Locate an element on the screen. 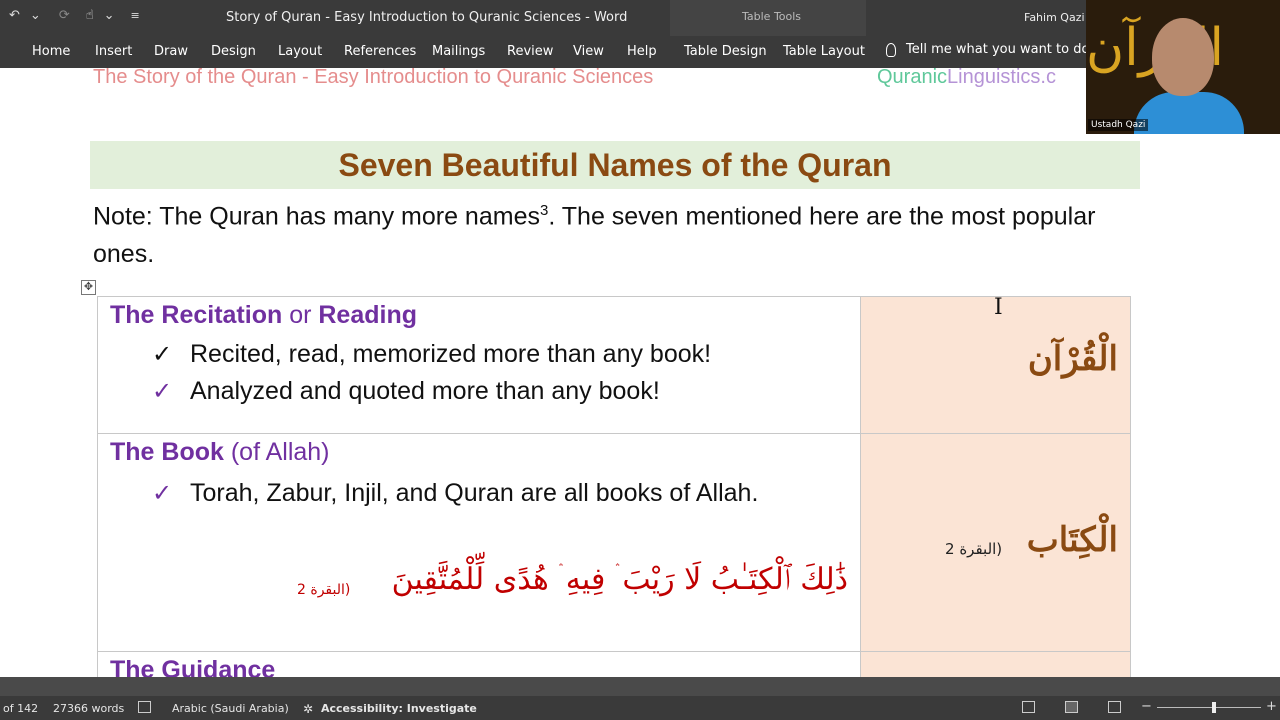  read-mode-icon is located at coordinates (1028, 707).